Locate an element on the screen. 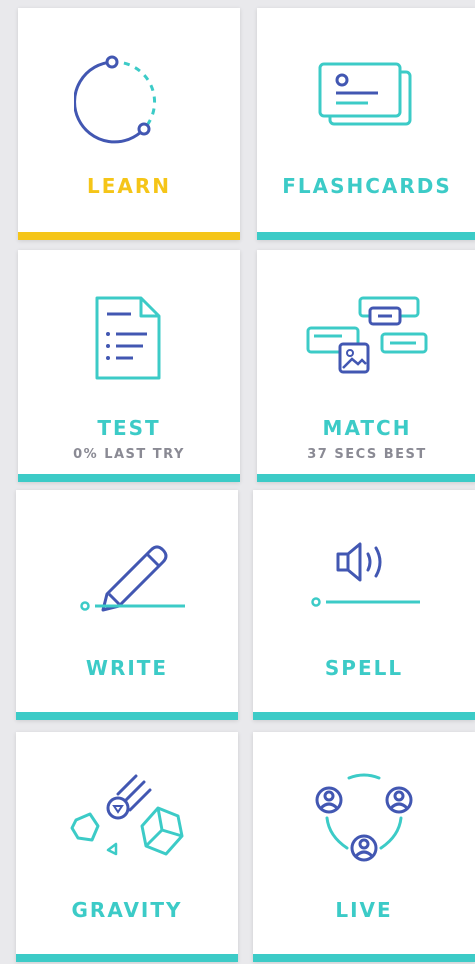 This screenshot has height=964, width=475. match-accent-bar is located at coordinates (366, 478).